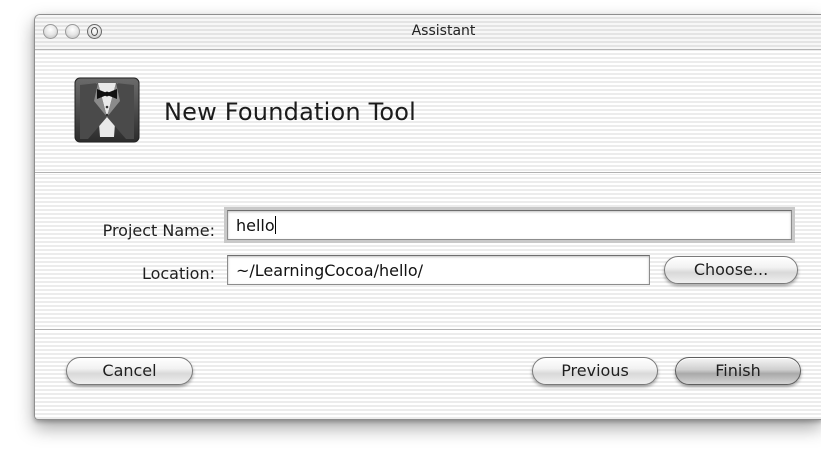 Image resolution: width=821 pixels, height=452 pixels. What do you see at coordinates (509, 225) in the screenshot?
I see `project-name-field: hello` at bounding box center [509, 225].